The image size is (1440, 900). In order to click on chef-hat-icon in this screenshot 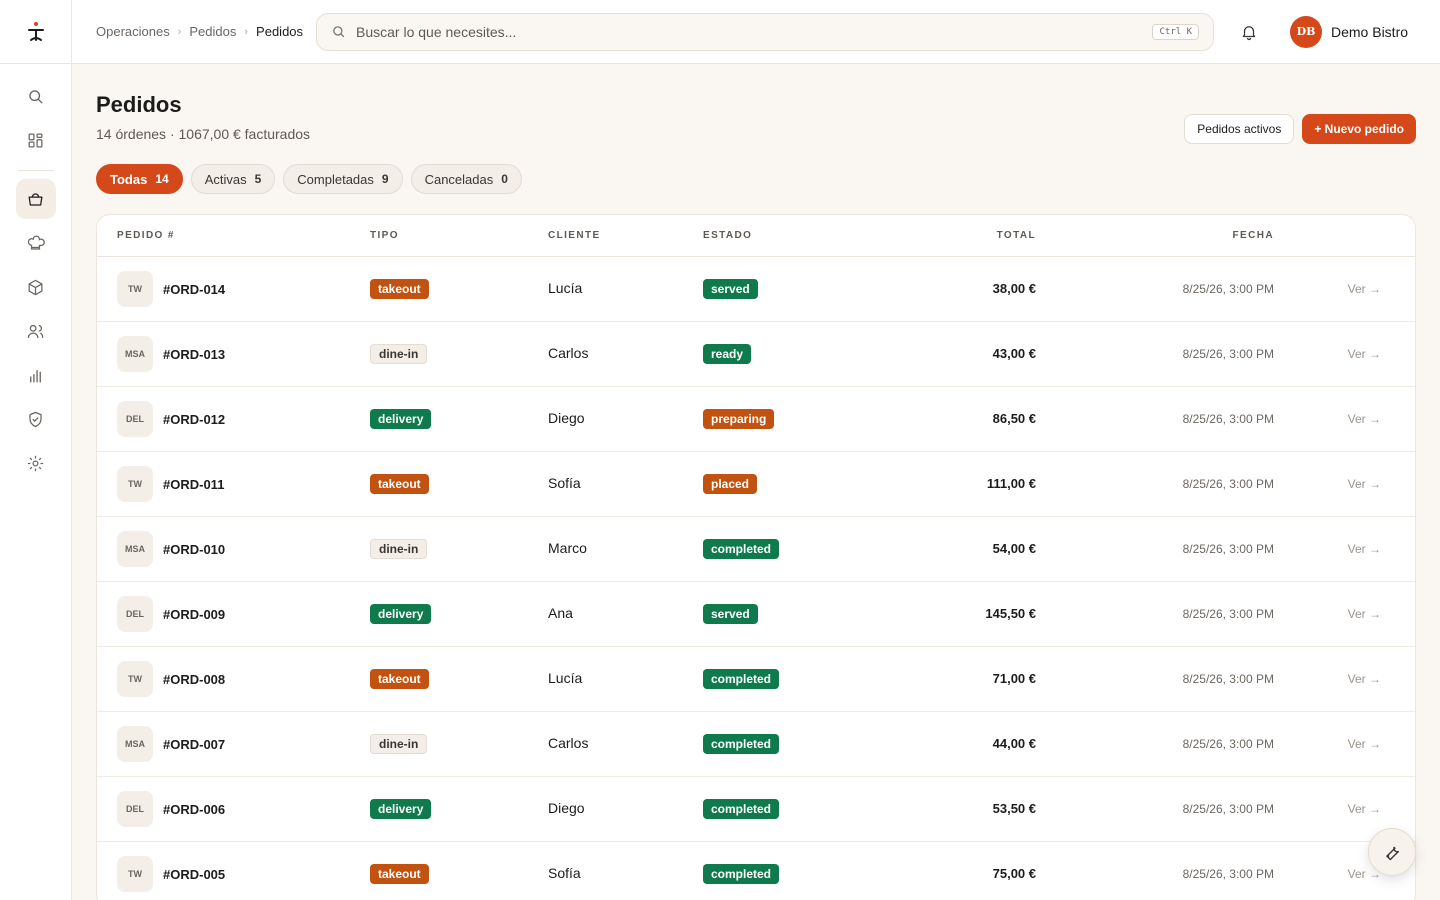, I will do `click(36, 242)`.